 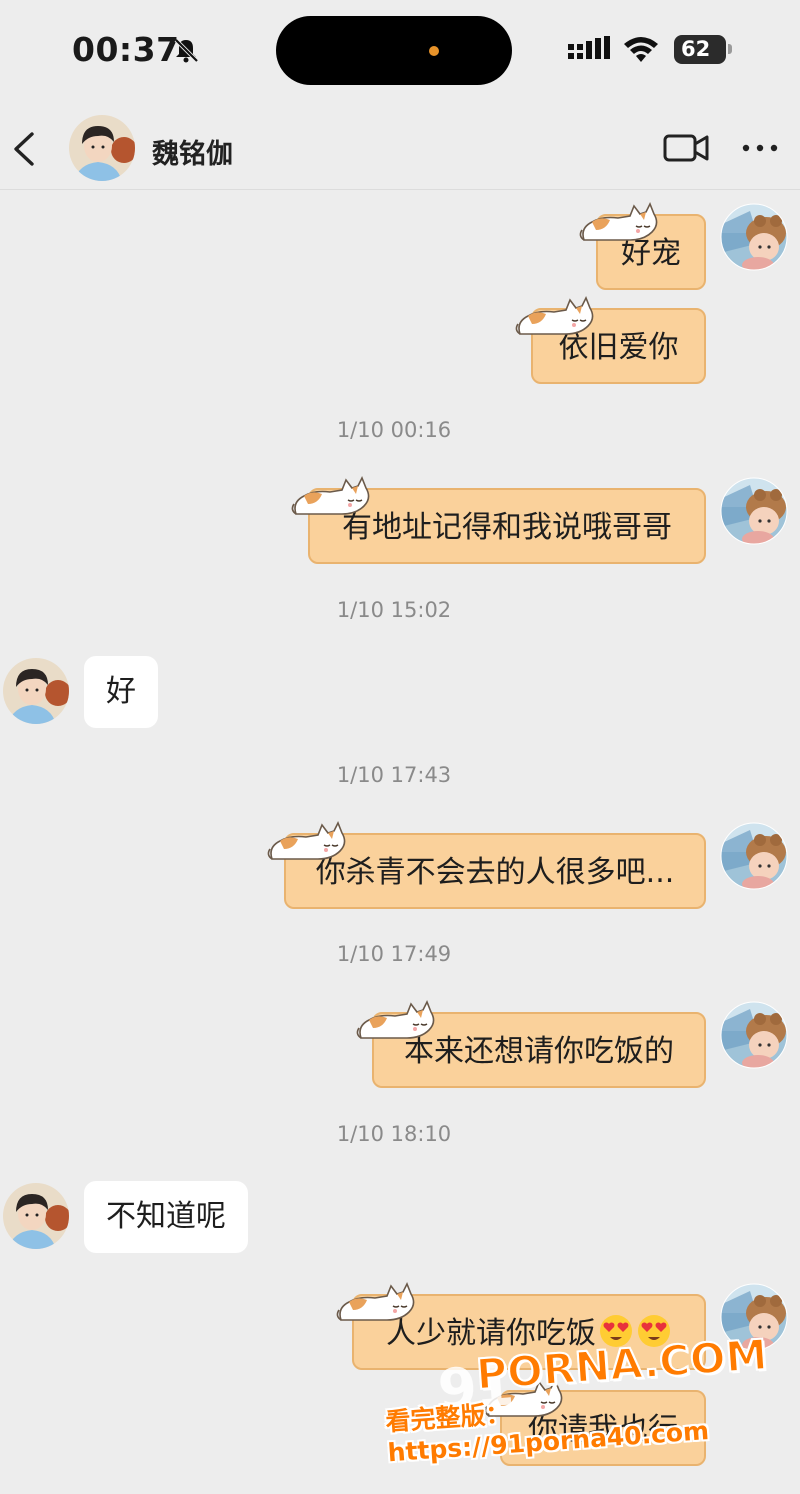 What do you see at coordinates (24, 149) in the screenshot?
I see `back-icon` at bounding box center [24, 149].